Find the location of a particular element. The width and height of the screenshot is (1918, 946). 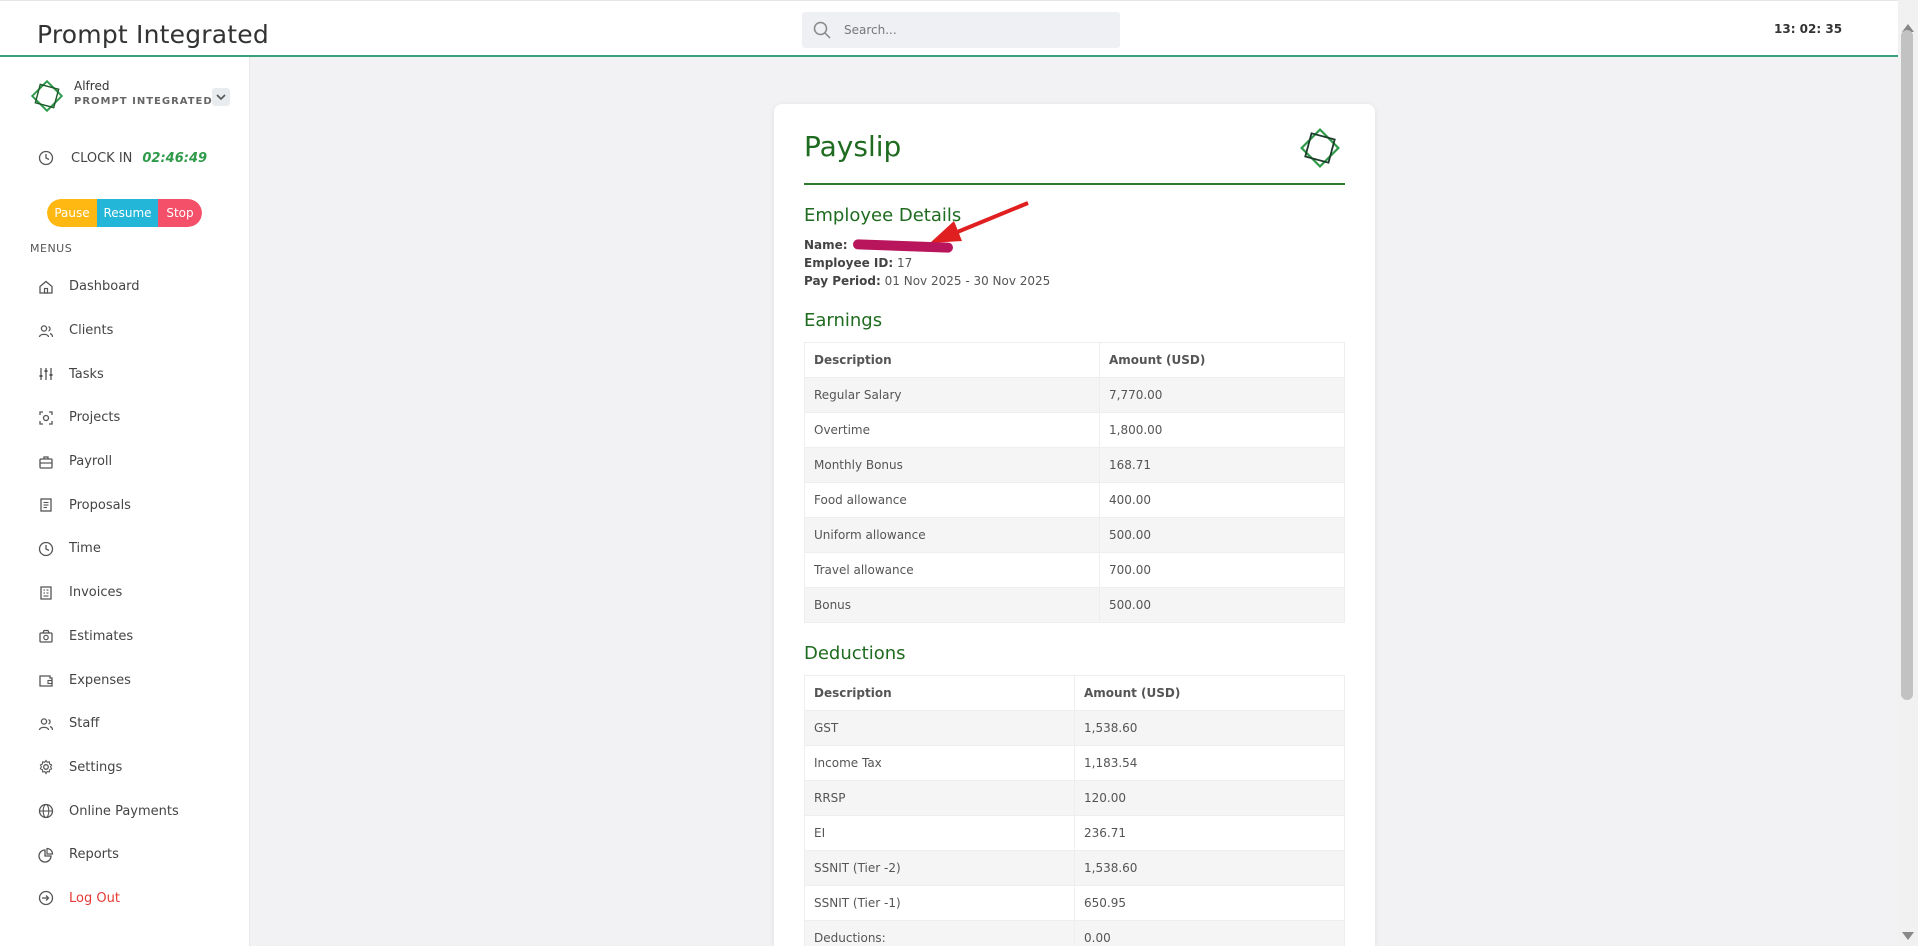

sidebar-item-label: Online Payments is located at coordinates (124, 811).